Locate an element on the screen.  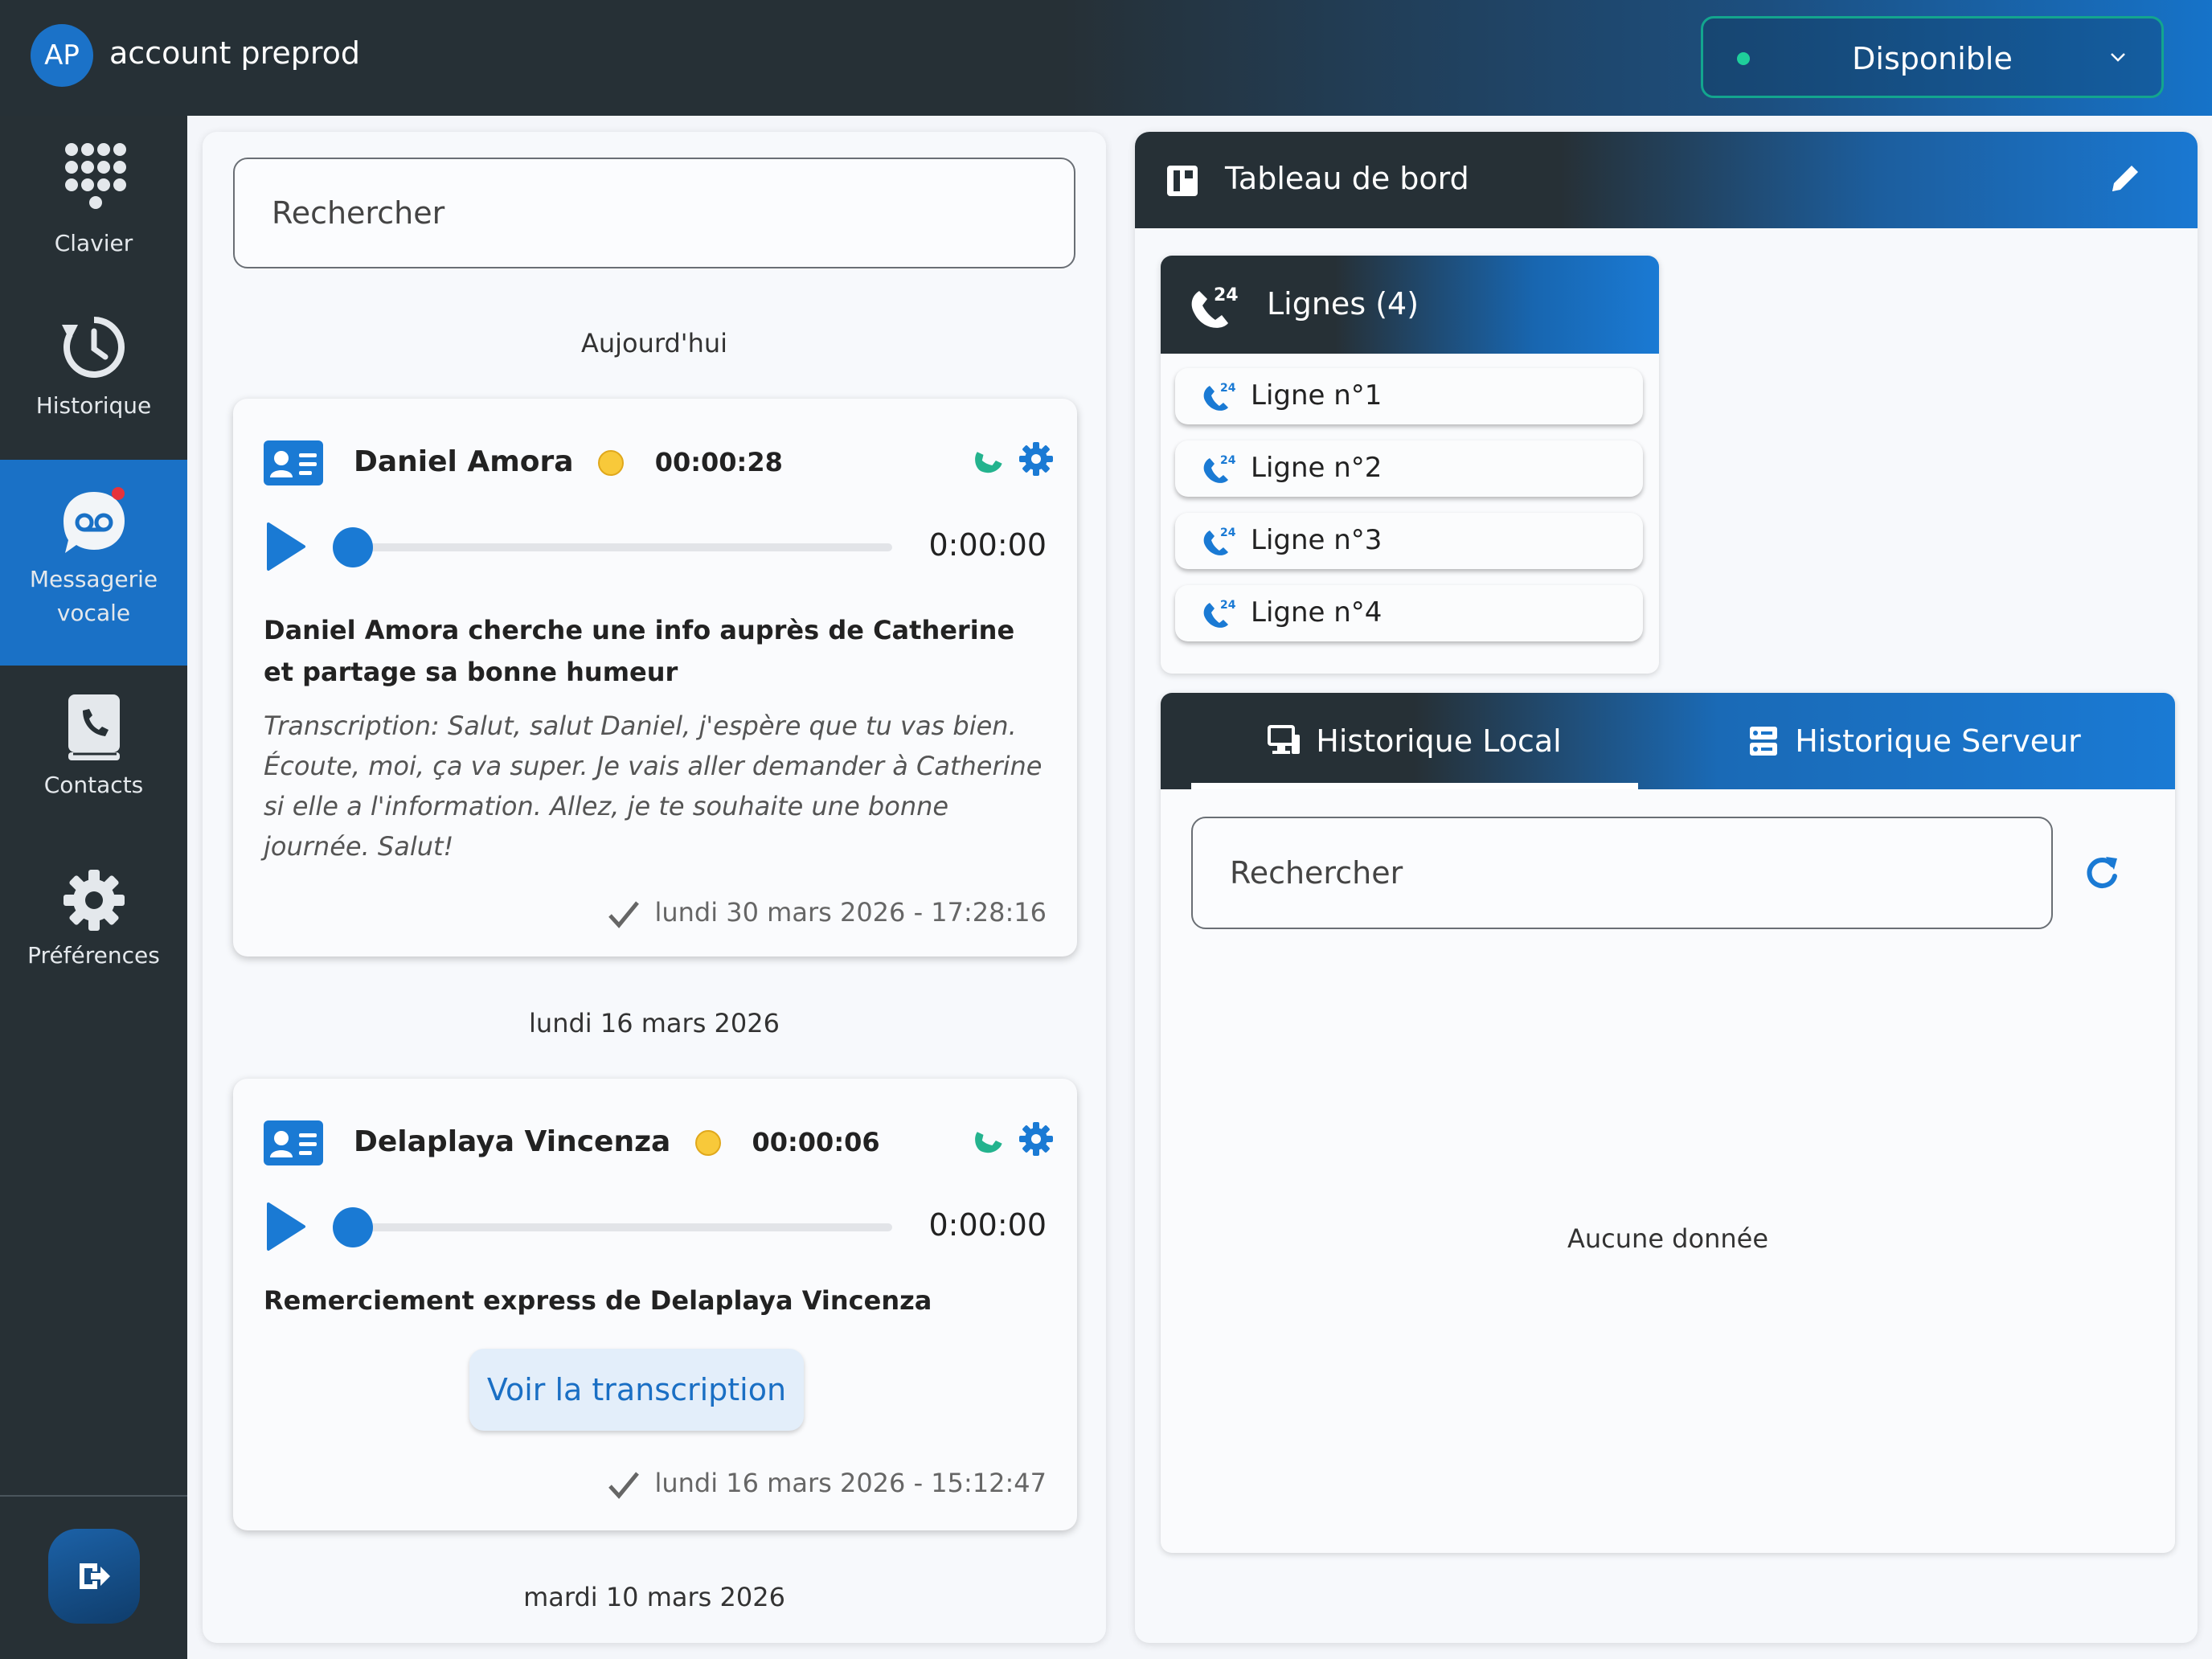
status-select: Disponible is located at coordinates (1932, 57).